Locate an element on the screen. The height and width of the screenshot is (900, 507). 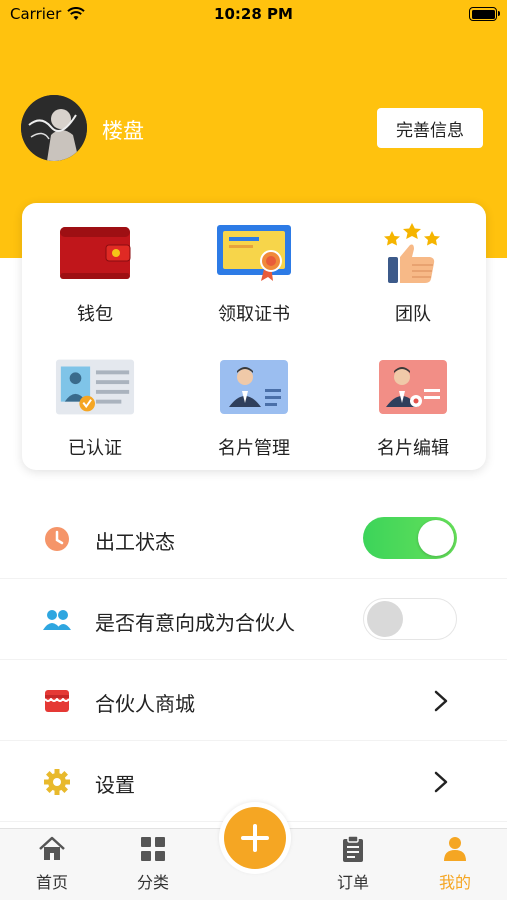
settings-label: 设置 is located at coordinates (115, 785).